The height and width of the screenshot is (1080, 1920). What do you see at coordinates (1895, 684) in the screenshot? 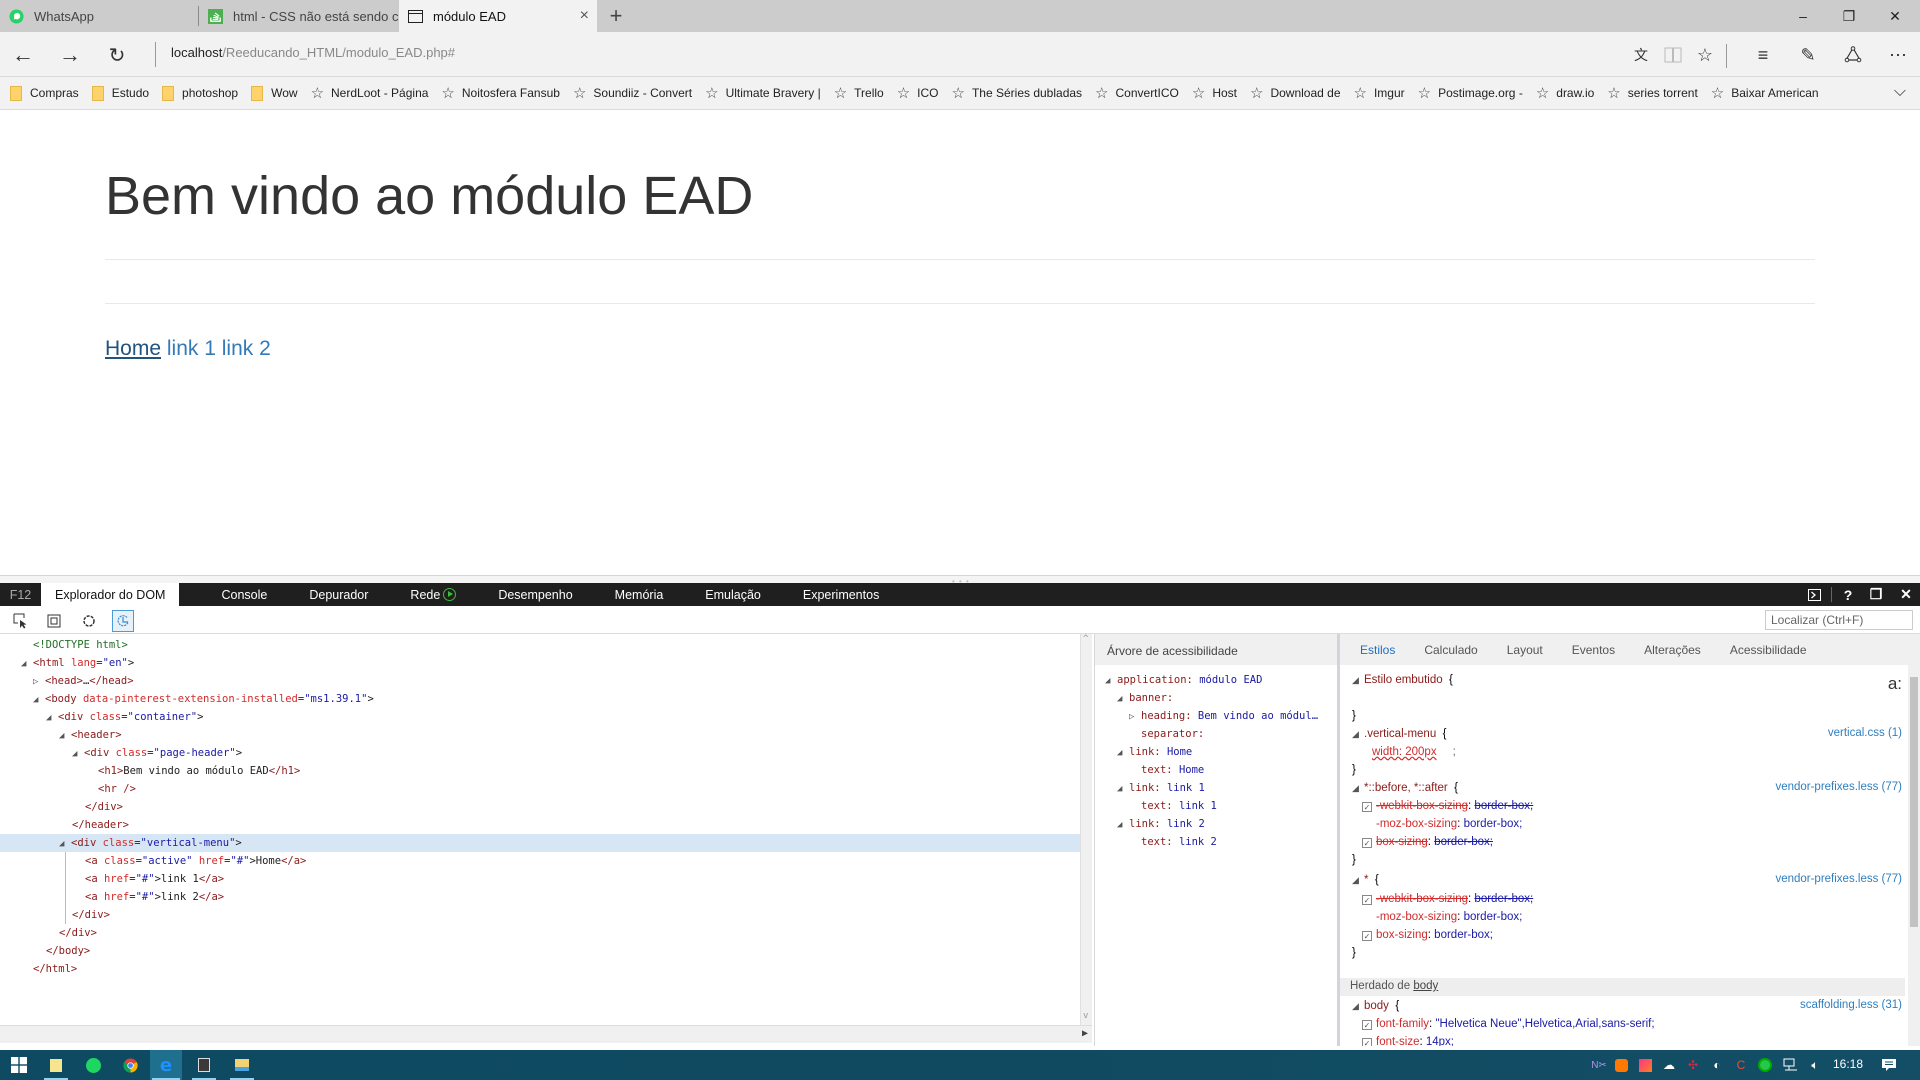
I see `pseudo-state-toggle: a:` at bounding box center [1895, 684].